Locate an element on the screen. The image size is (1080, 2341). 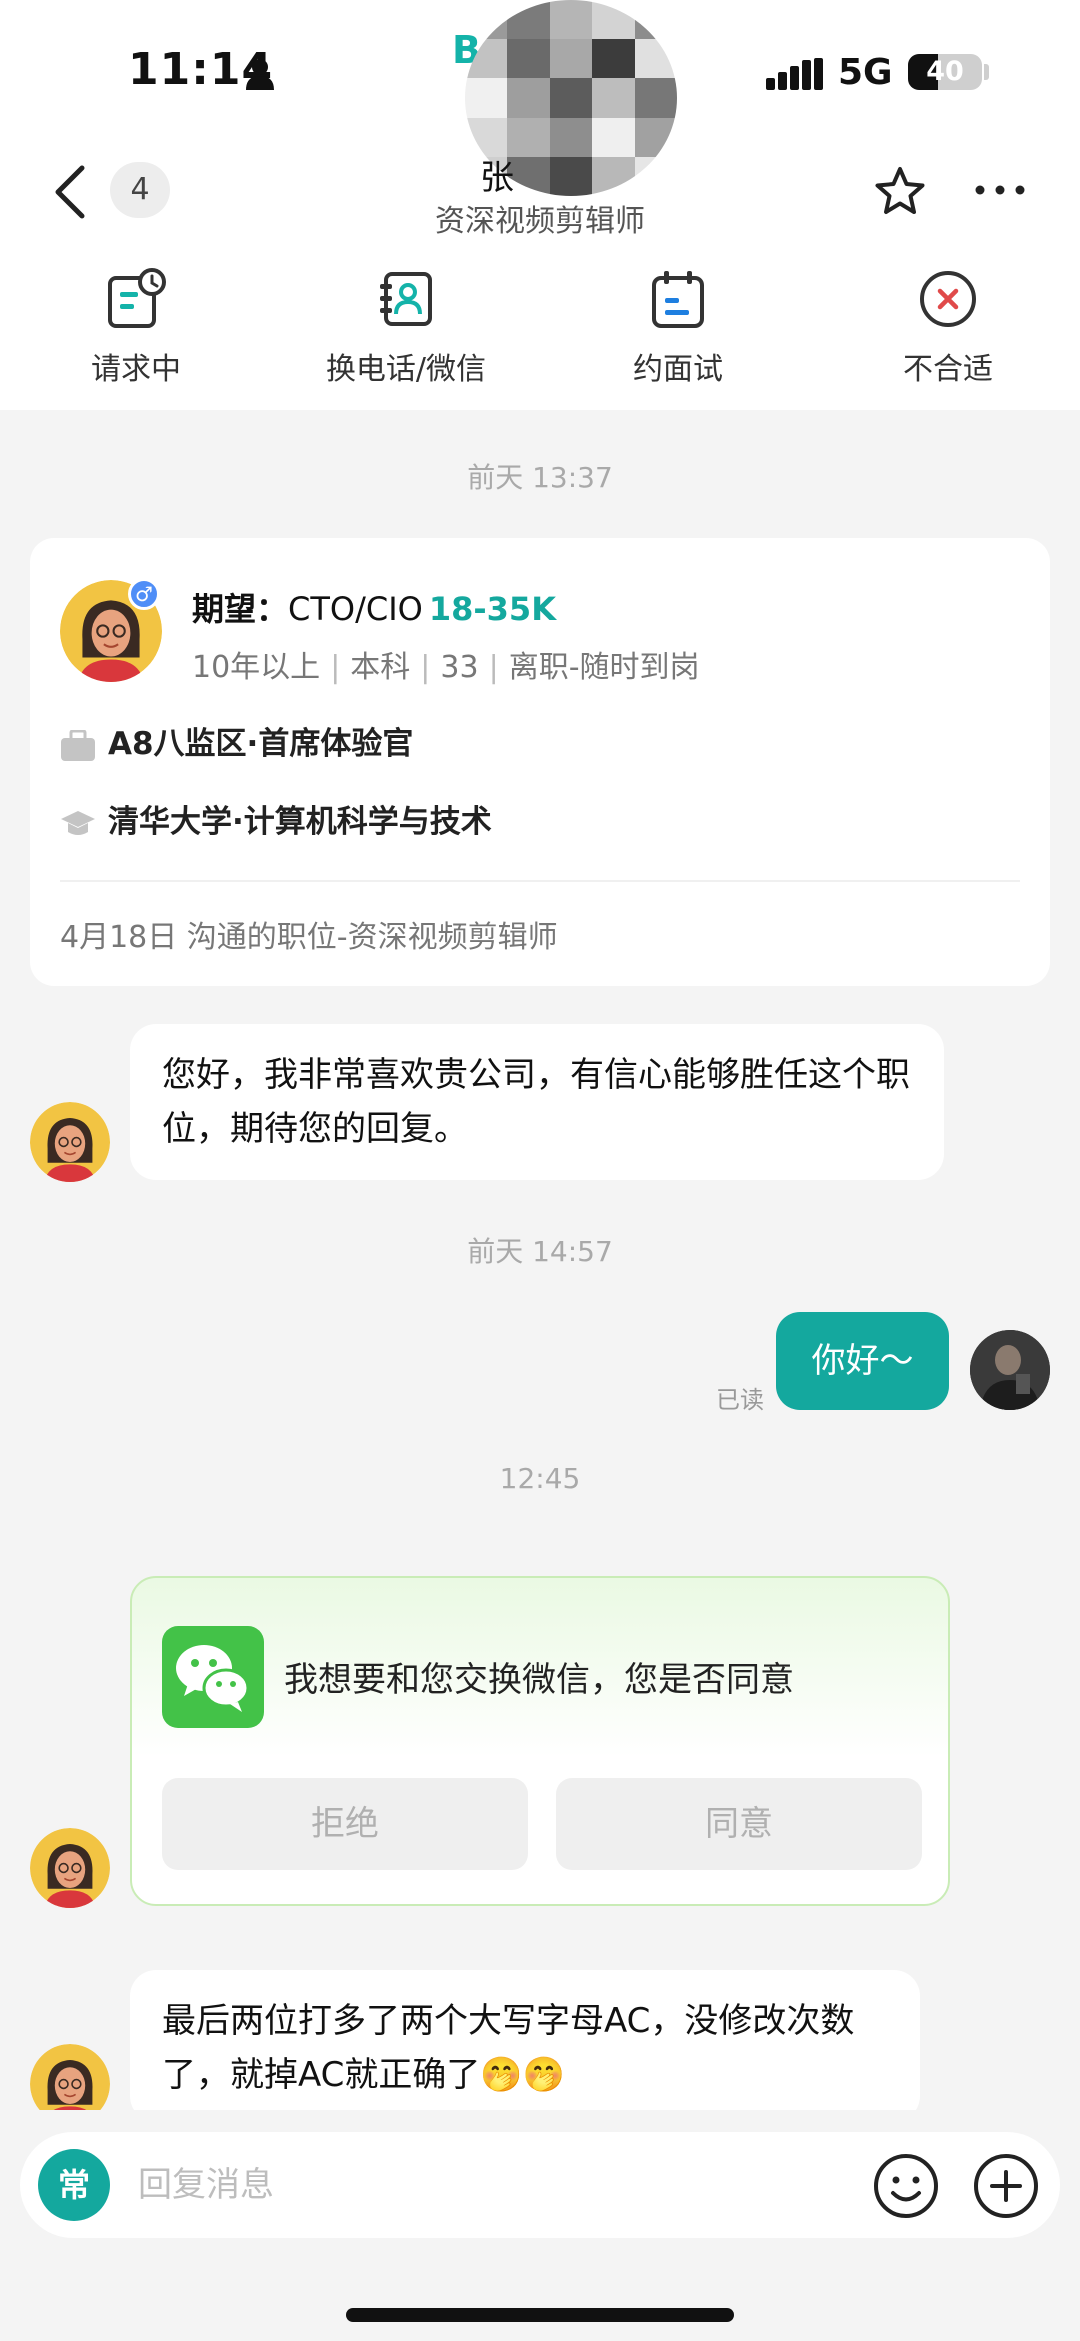
accept-button: 同意 is located at coordinates (739, 1824).